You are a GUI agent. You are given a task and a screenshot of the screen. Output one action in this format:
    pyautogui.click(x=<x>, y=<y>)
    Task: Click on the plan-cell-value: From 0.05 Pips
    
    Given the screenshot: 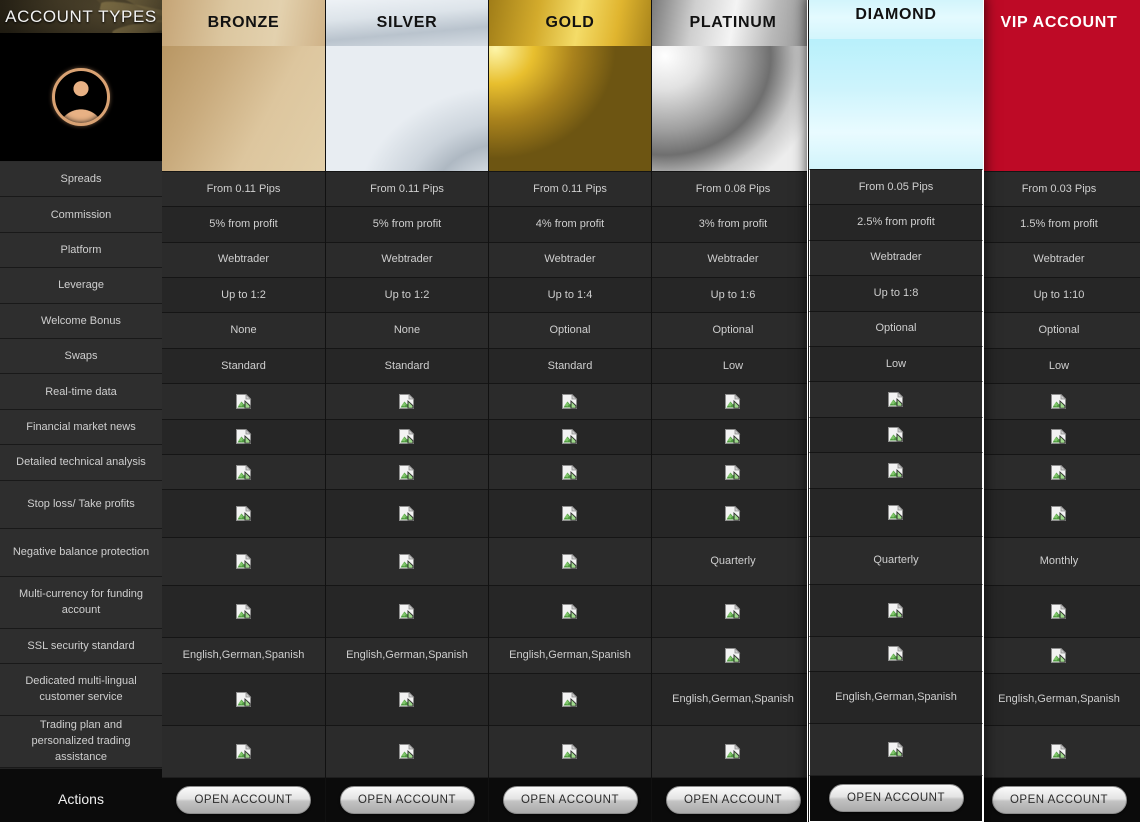 What is the action you would take?
    pyautogui.click(x=896, y=186)
    